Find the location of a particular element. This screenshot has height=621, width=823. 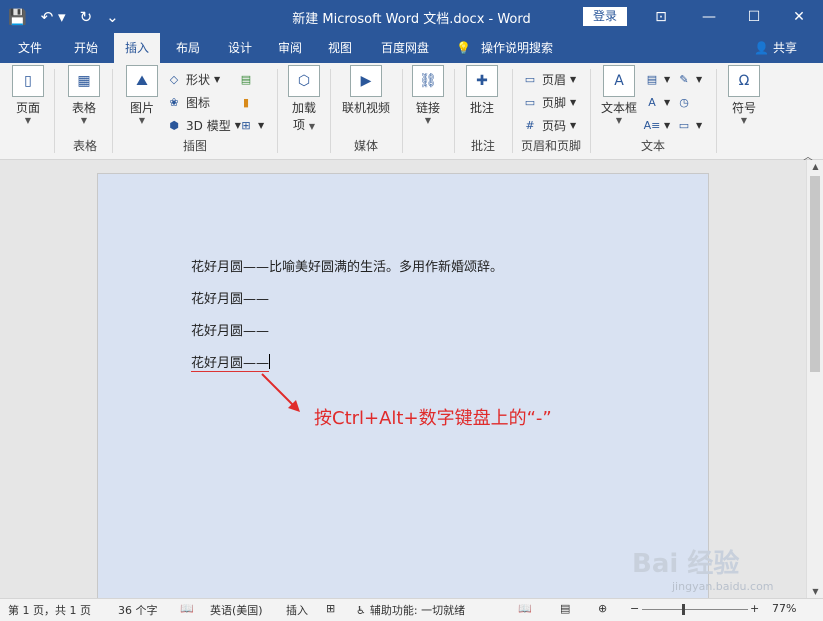

accessibility-label: 辅助功能: 一切就绪 is located at coordinates (417, 610).